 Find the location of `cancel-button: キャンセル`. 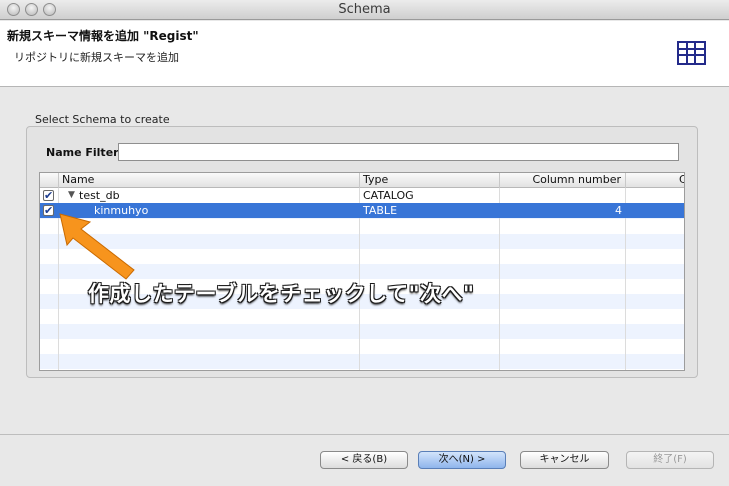

cancel-button: キャンセル is located at coordinates (564, 460).